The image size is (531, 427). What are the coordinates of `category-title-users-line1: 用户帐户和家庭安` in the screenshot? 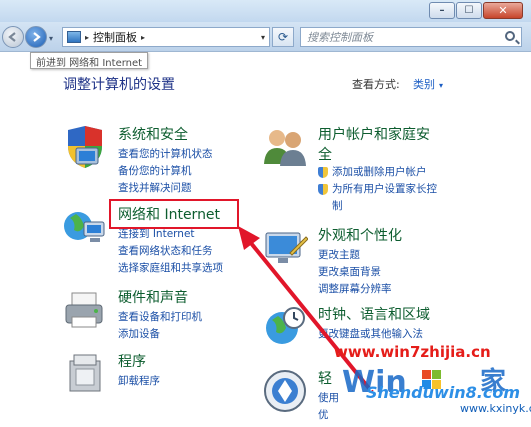 It's located at (374, 135).